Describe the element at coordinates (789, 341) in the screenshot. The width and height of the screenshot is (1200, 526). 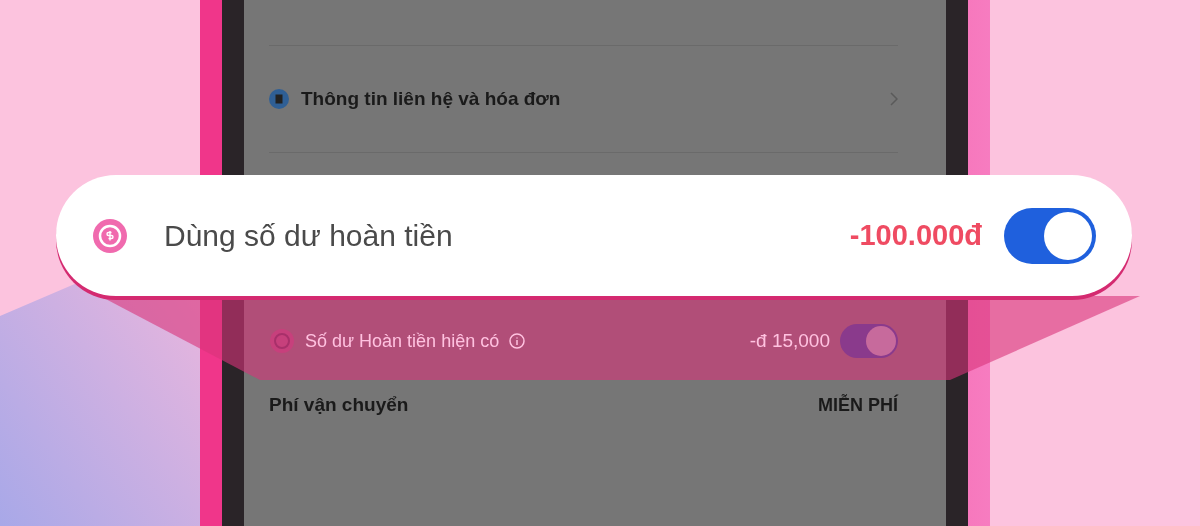
I see `balance-amount: -đ 15,000` at that location.